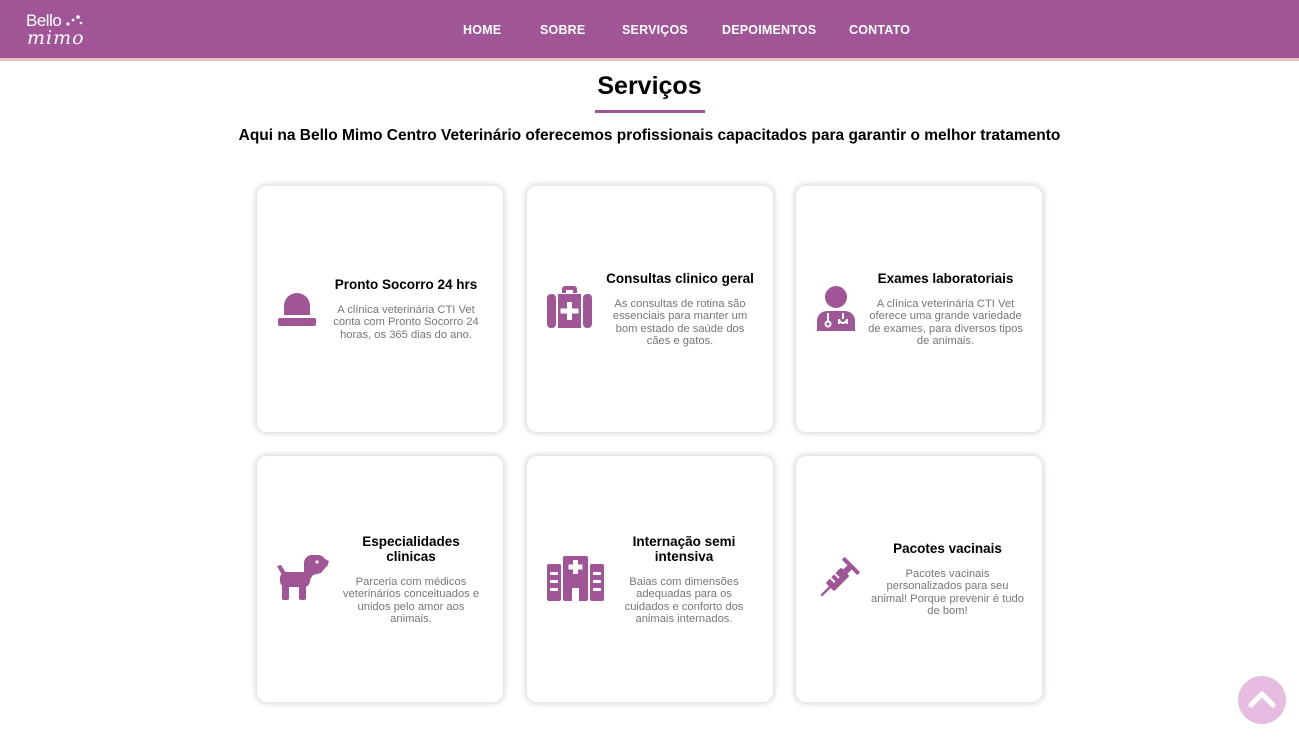  I want to click on back-to-top-button, so click(1262, 700).